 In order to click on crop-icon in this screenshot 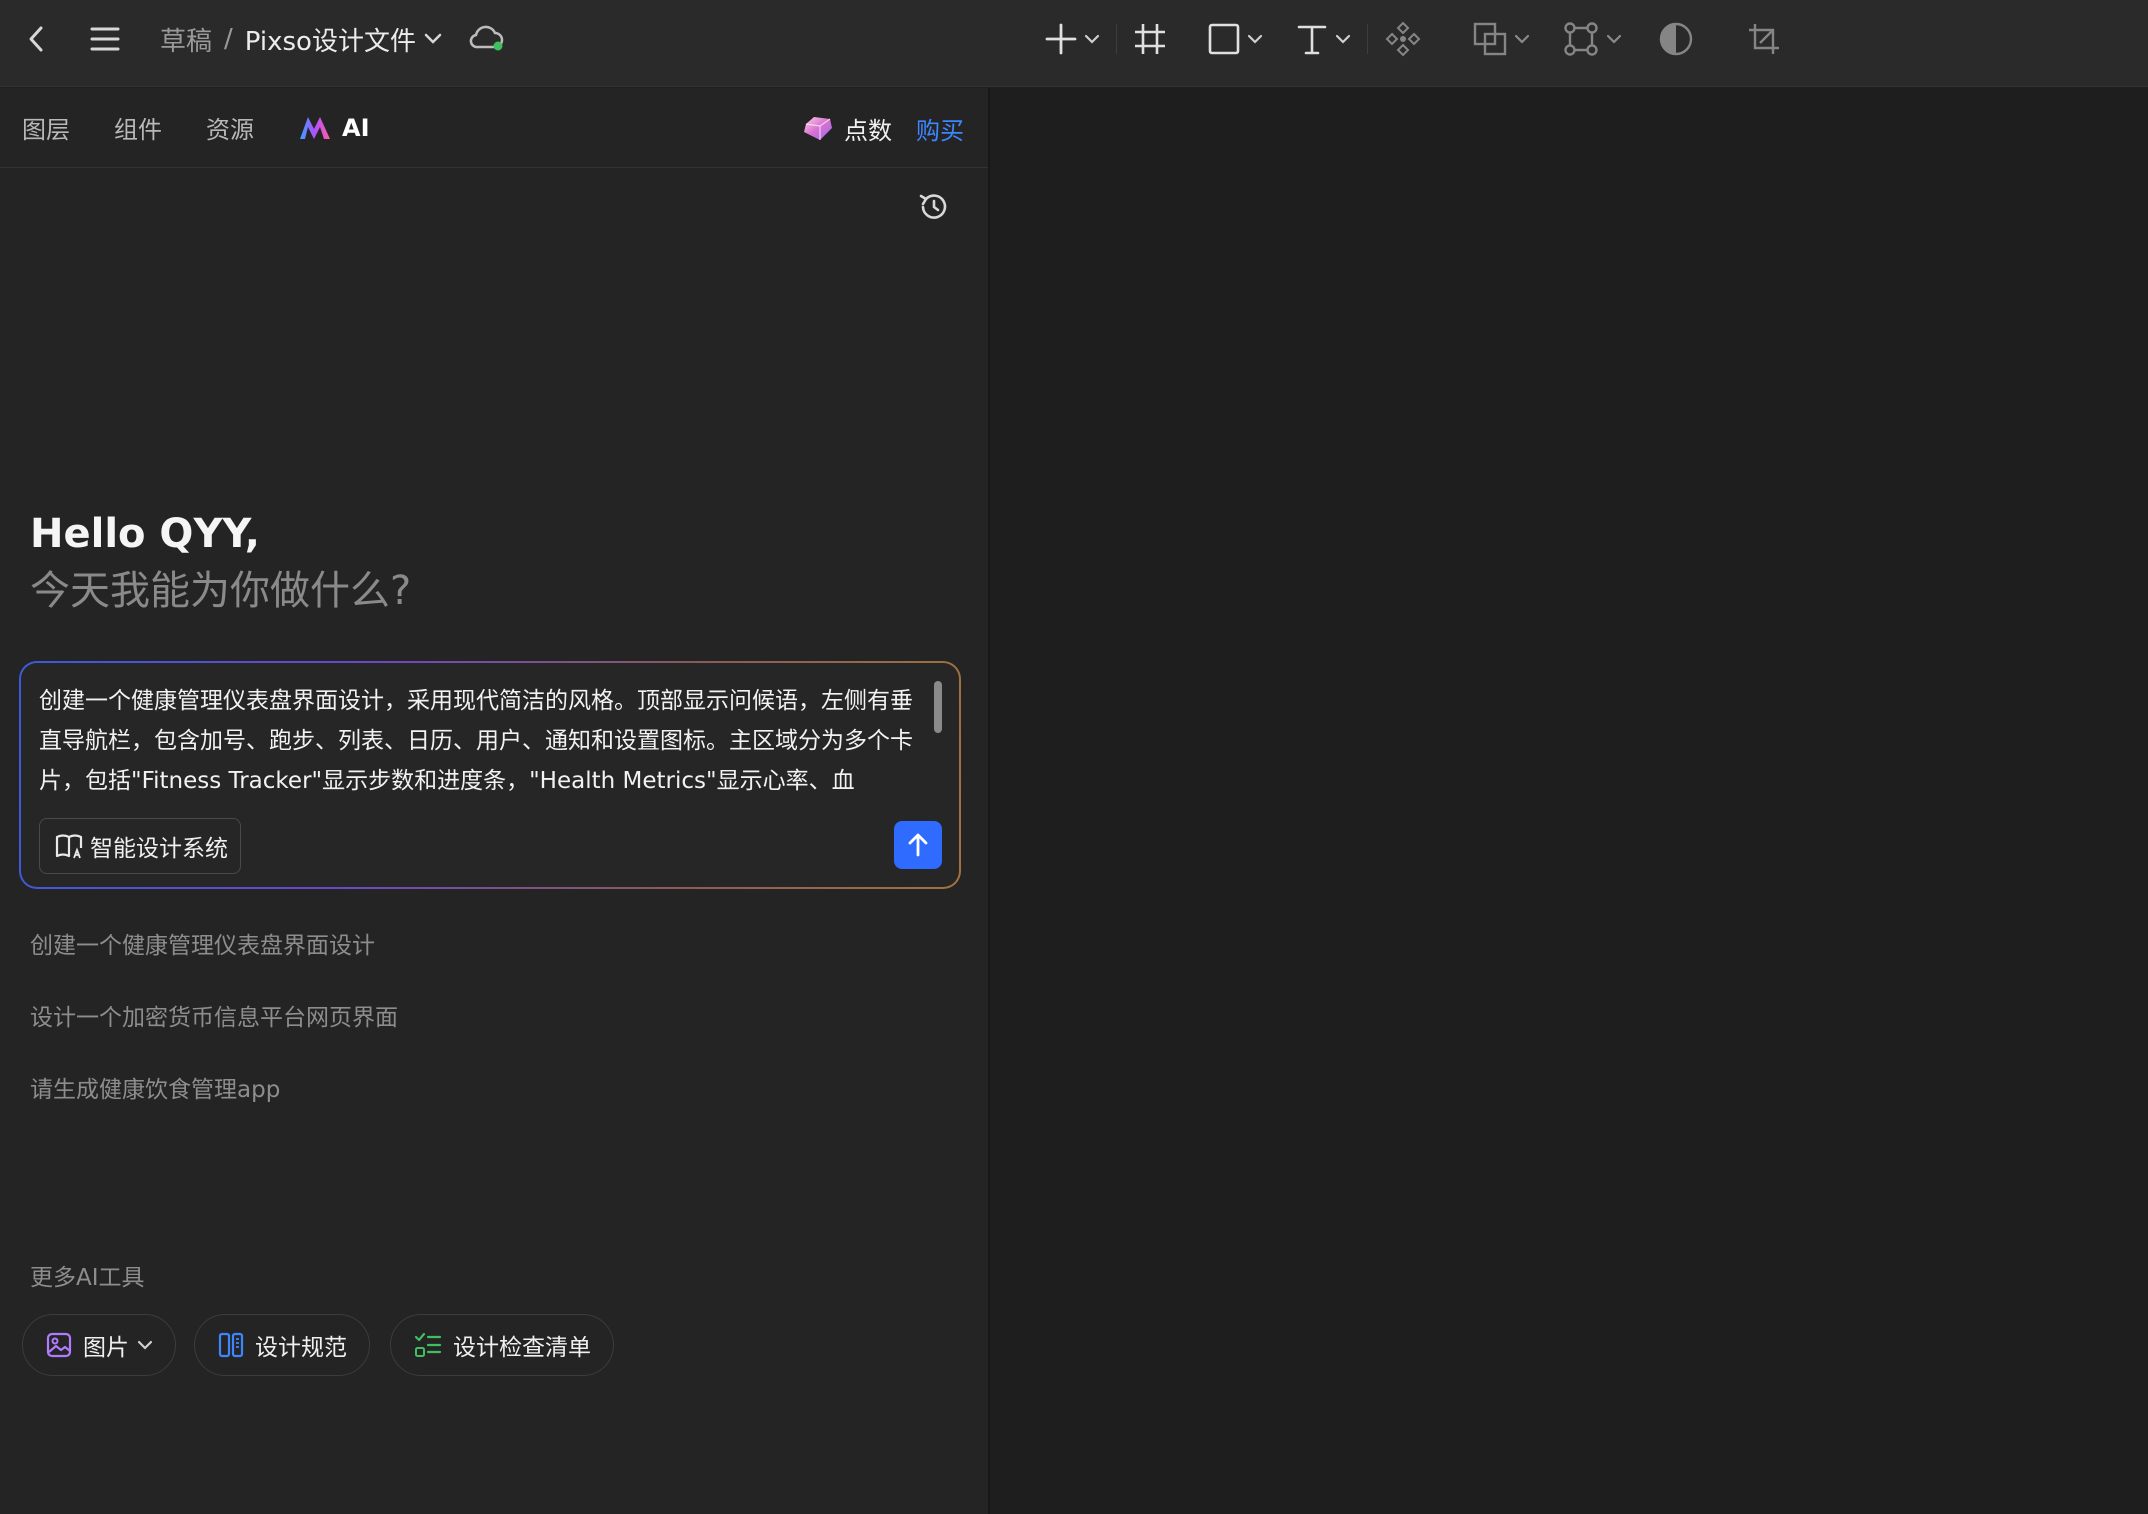, I will do `click(1764, 39)`.